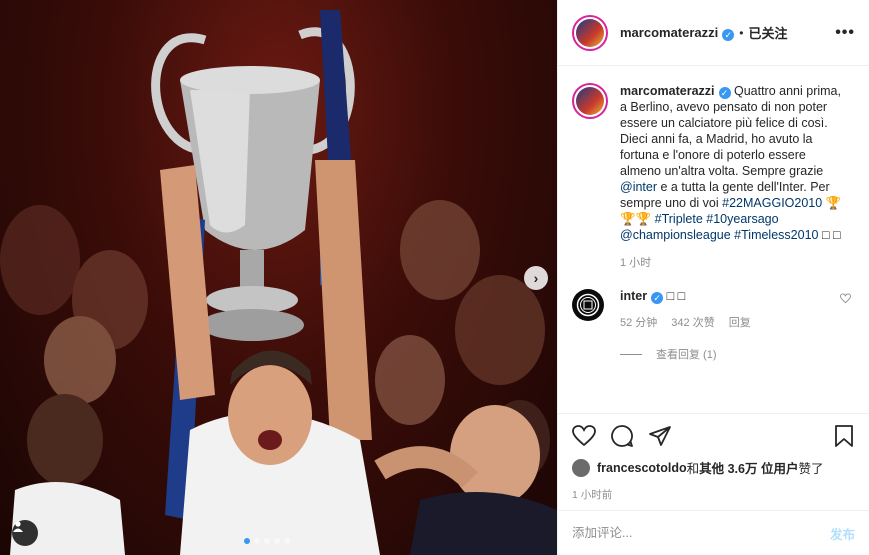 The image size is (869, 555). I want to click on comment-meta: 52 分钟 342 次赞 回复, so click(725, 322).